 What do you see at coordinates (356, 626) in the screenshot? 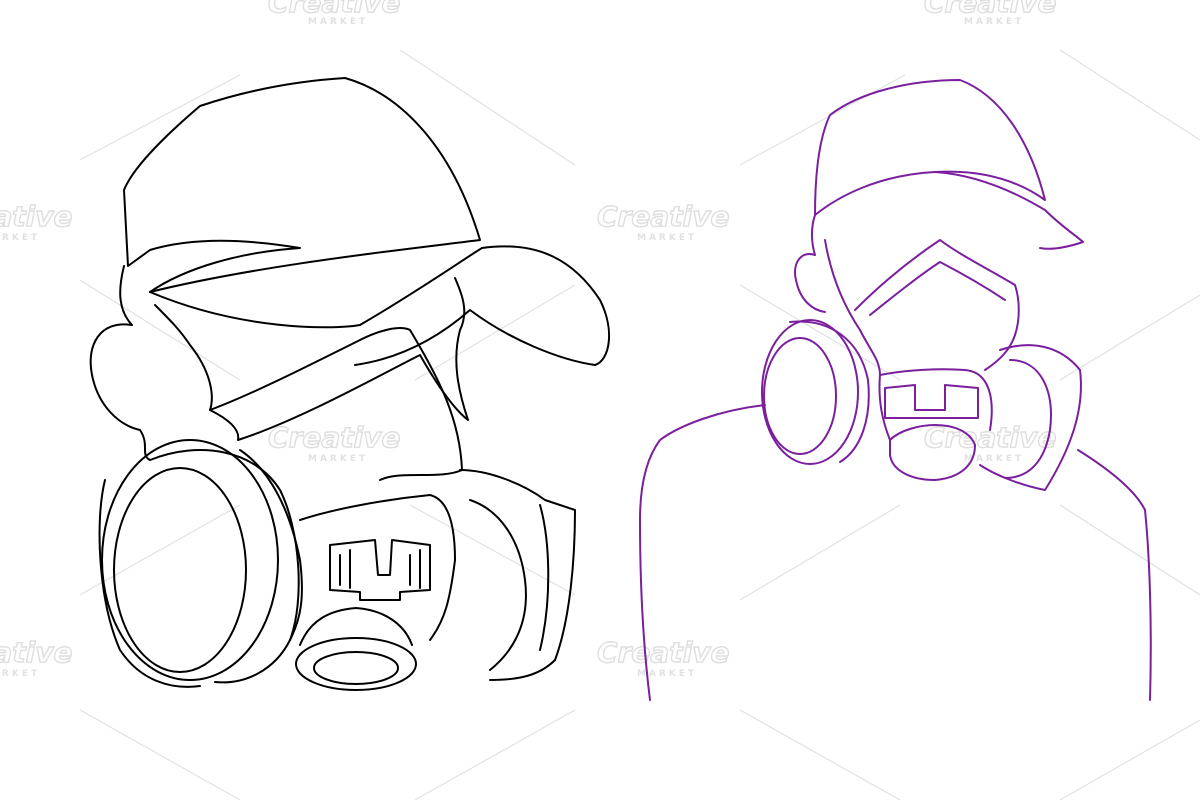
I see `valve-stem` at bounding box center [356, 626].